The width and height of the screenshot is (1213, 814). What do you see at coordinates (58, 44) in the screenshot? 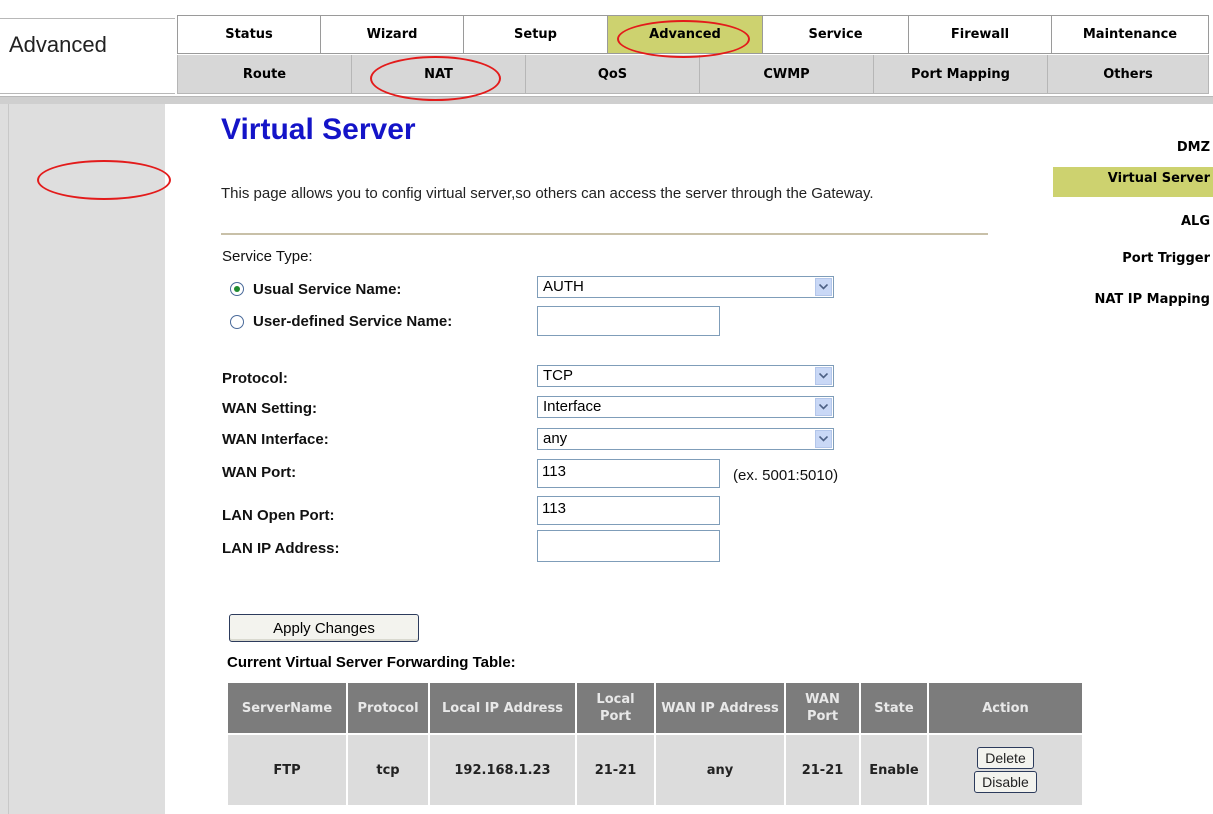
I see `brand-title: Advanced` at bounding box center [58, 44].